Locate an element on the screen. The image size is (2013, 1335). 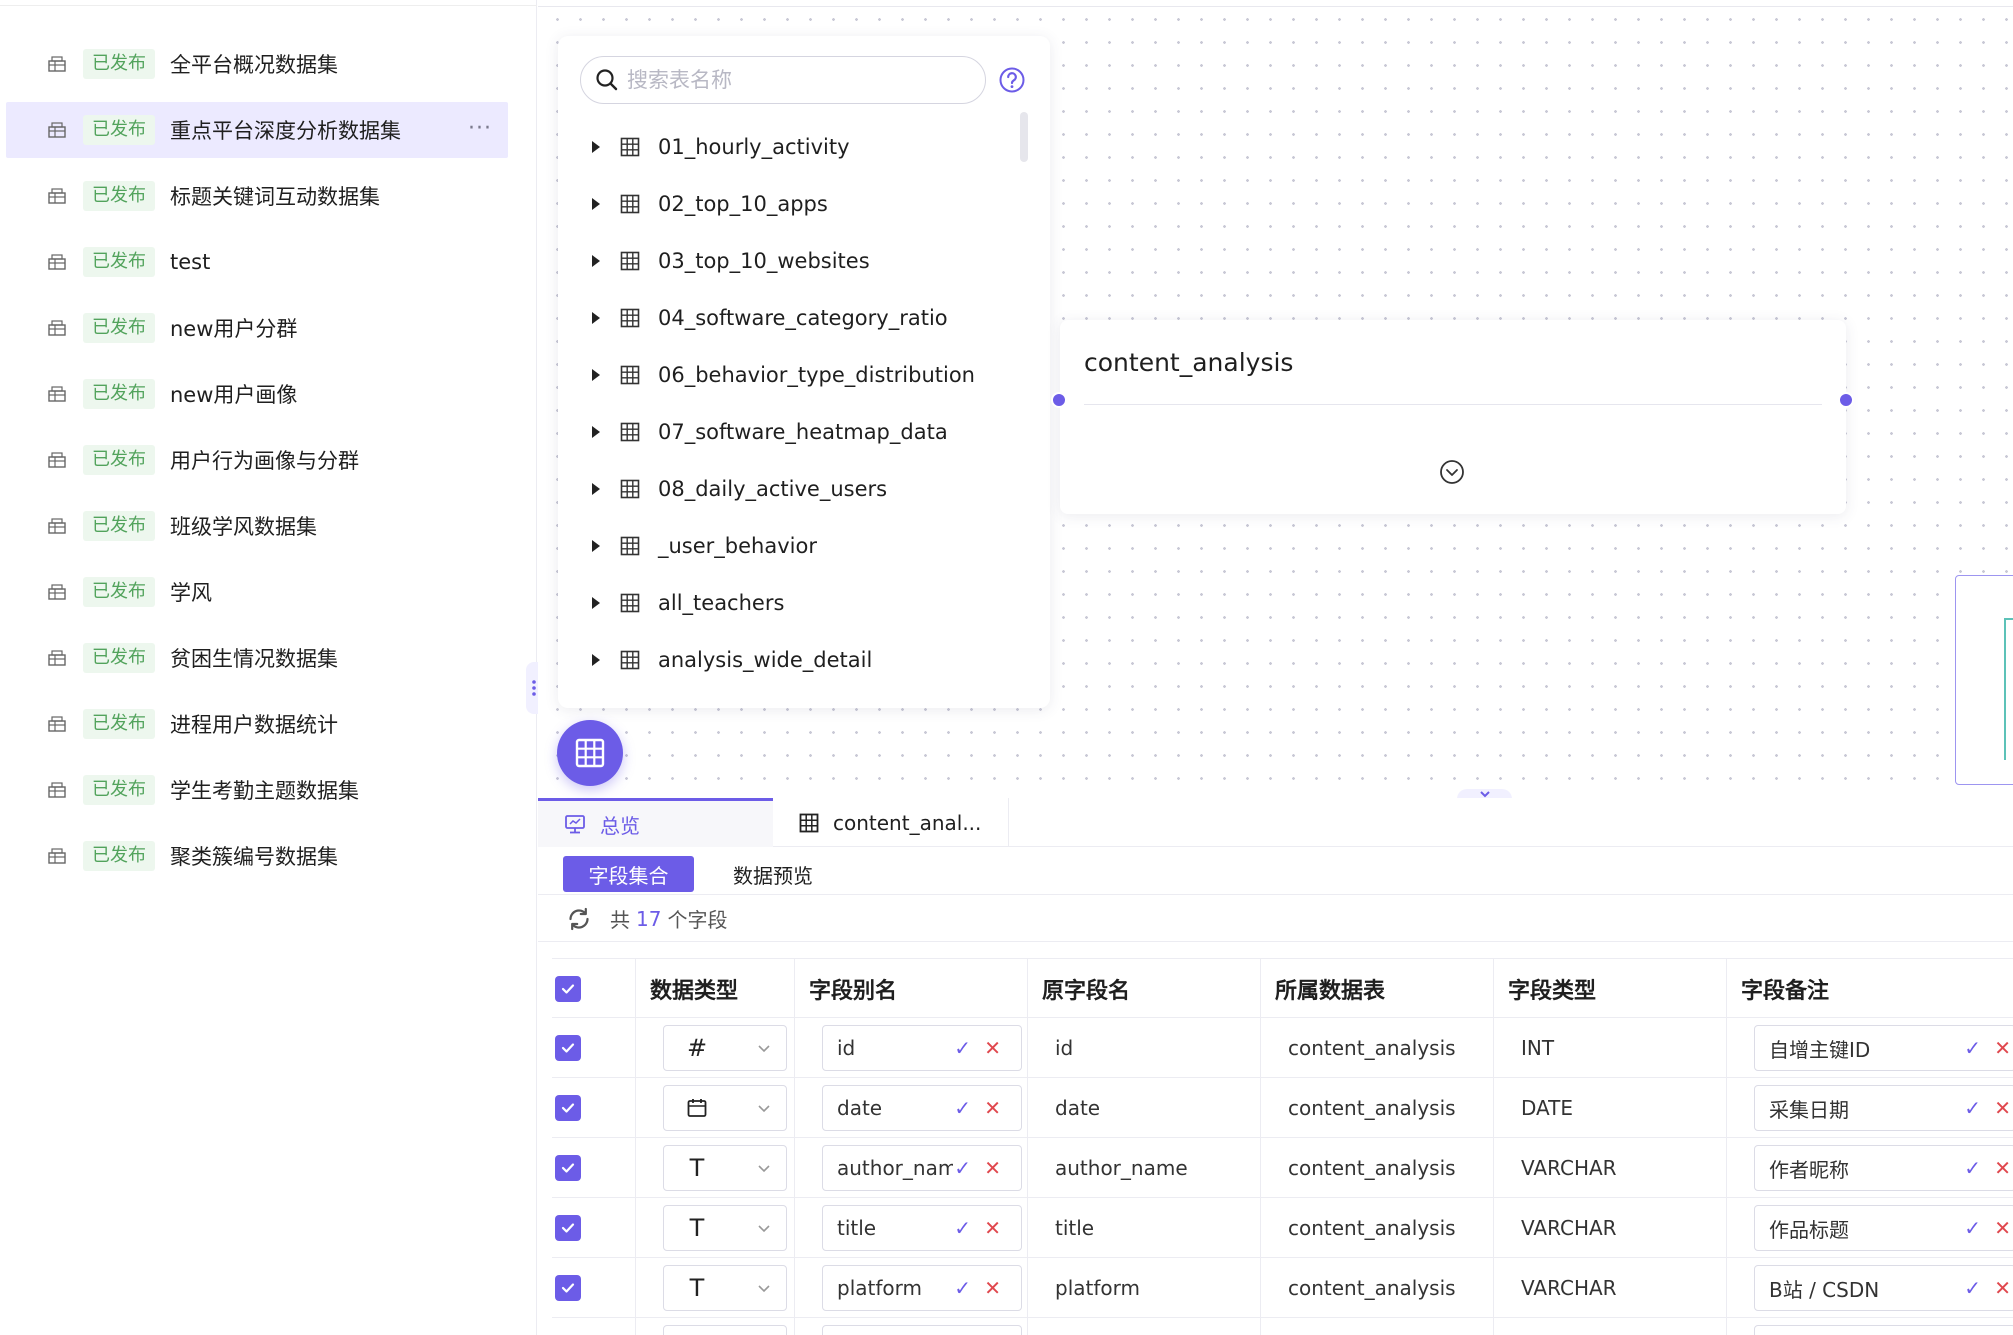
remark-input: 采集日期 ✓ ✕ is located at coordinates (1883, 1108).